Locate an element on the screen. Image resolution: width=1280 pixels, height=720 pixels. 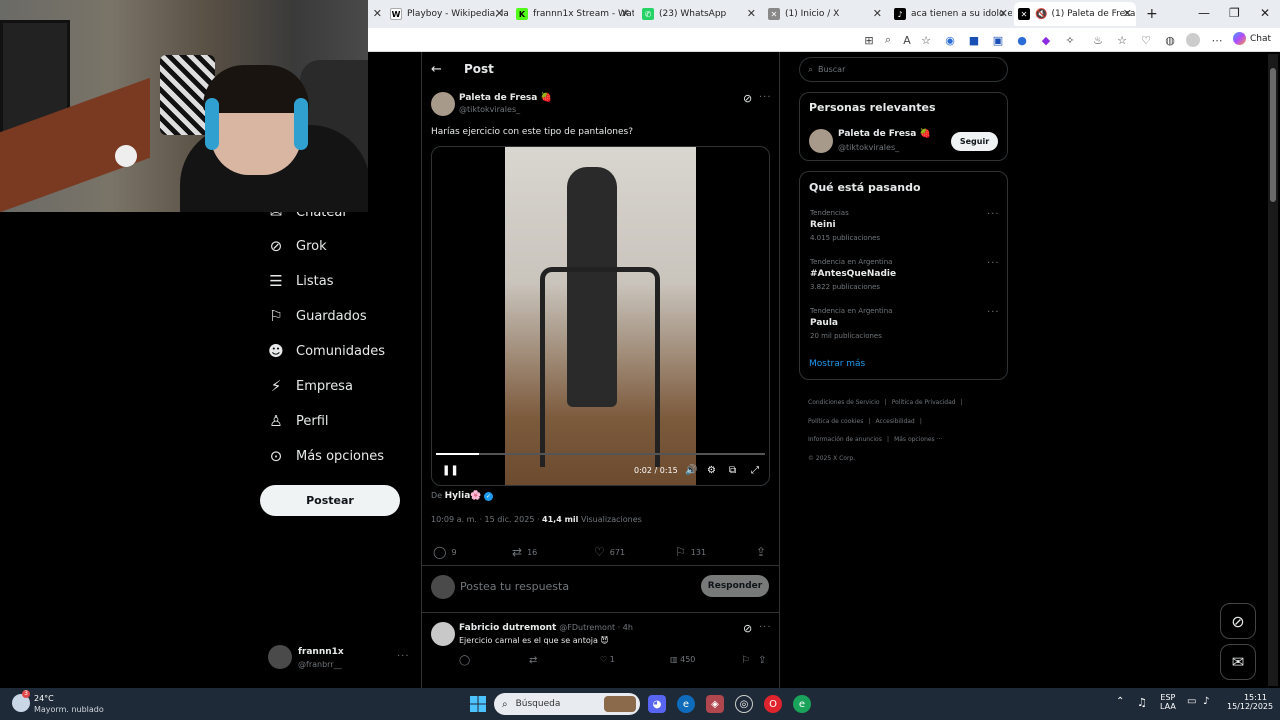
post-more-icon: ··· is located at coordinates (765, 97).